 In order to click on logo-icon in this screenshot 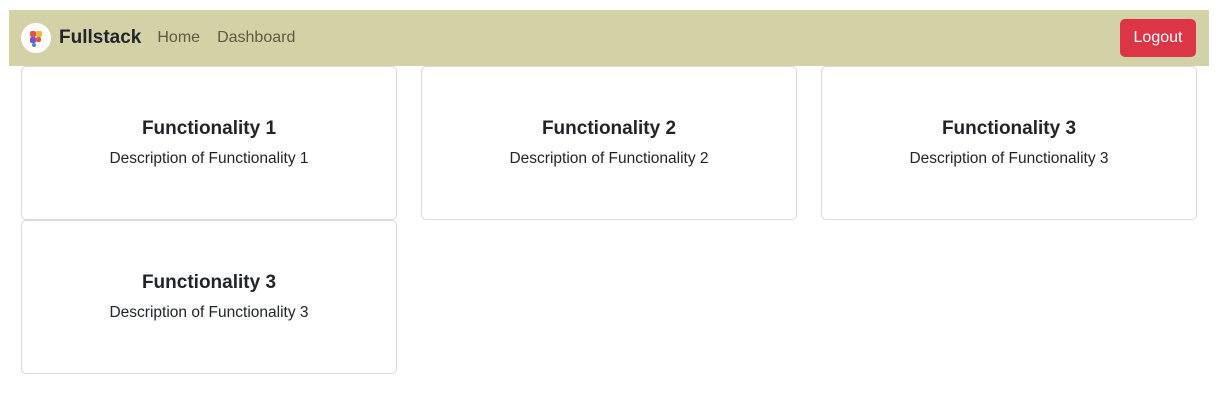, I will do `click(36, 38)`.